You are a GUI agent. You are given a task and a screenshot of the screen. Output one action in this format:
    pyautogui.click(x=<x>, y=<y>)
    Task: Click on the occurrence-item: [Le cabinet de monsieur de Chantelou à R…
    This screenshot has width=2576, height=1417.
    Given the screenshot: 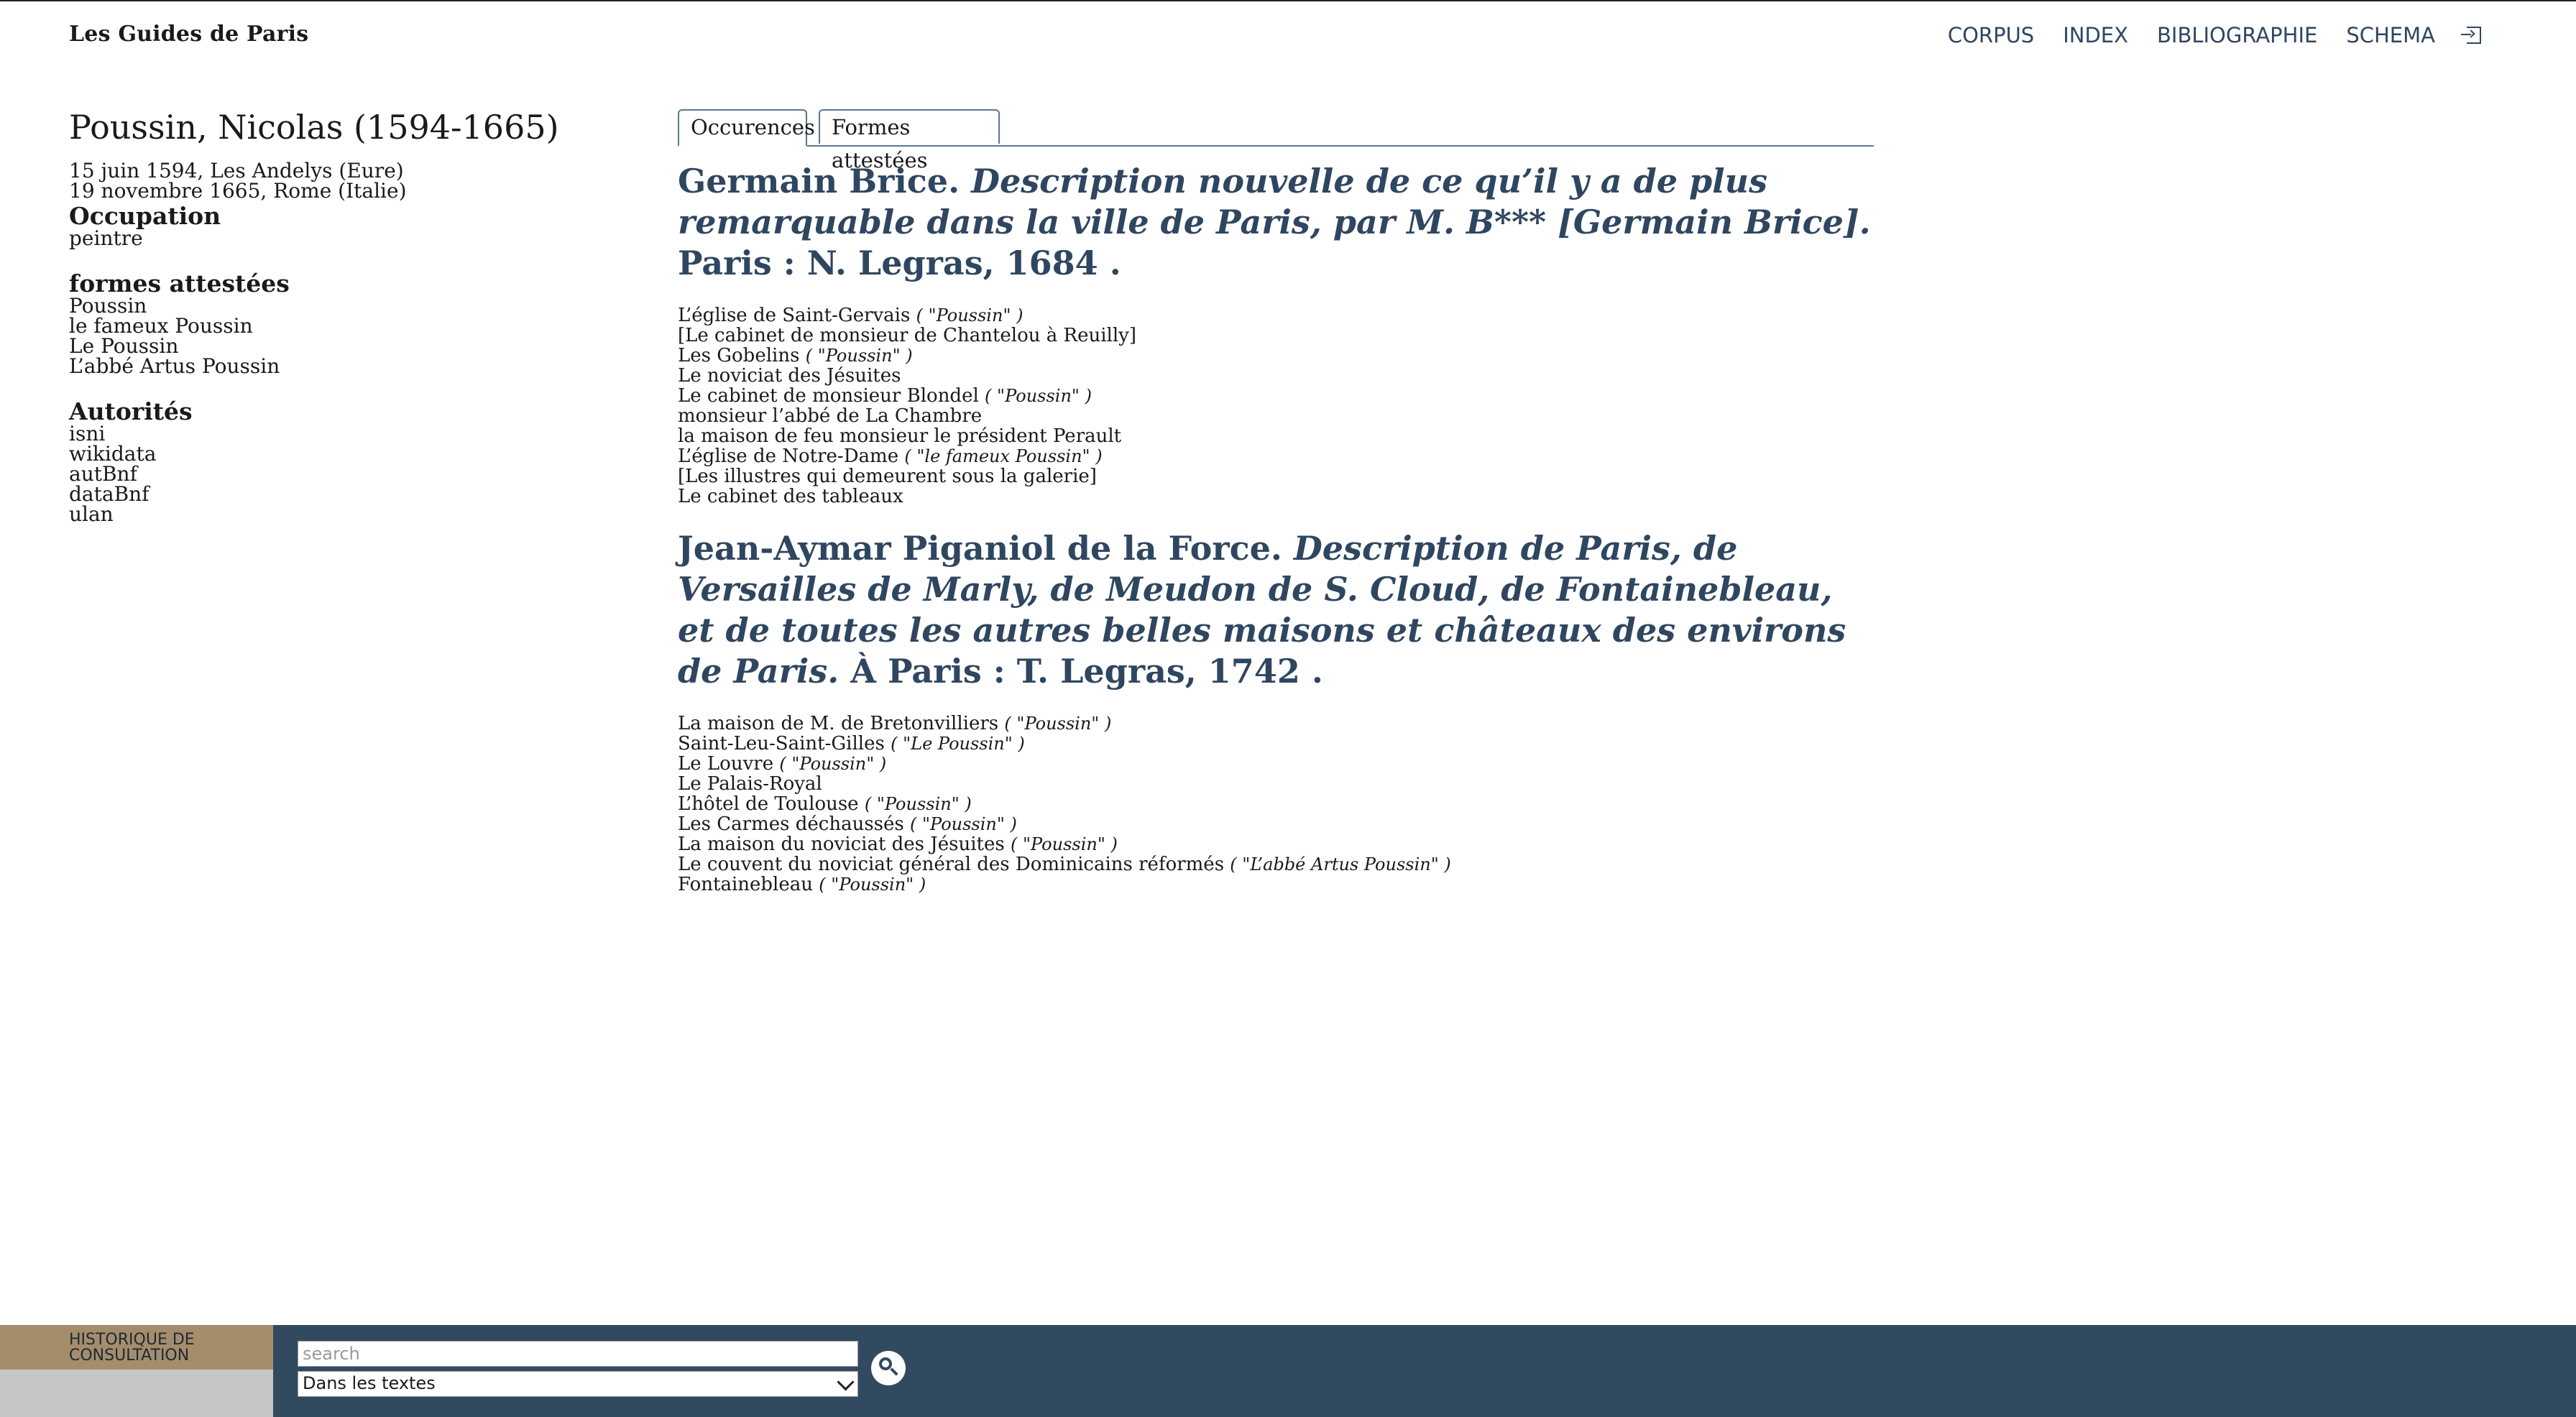 What is the action you would take?
    pyautogui.click(x=1276, y=336)
    